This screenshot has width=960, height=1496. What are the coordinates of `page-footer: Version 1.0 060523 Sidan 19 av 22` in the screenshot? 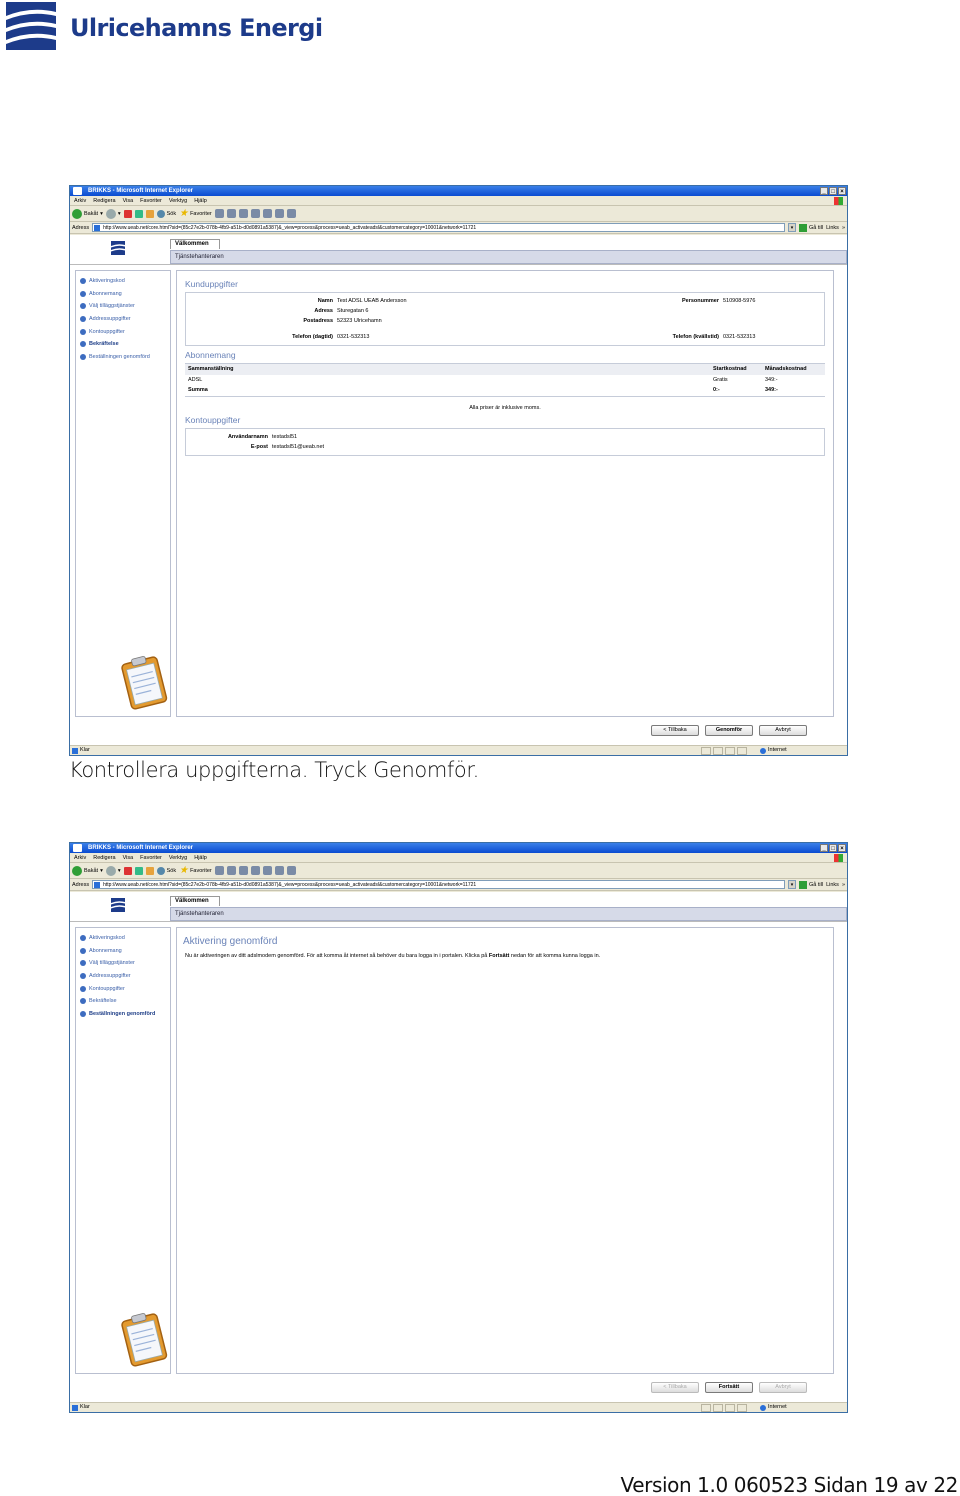 It's located at (789, 1484).